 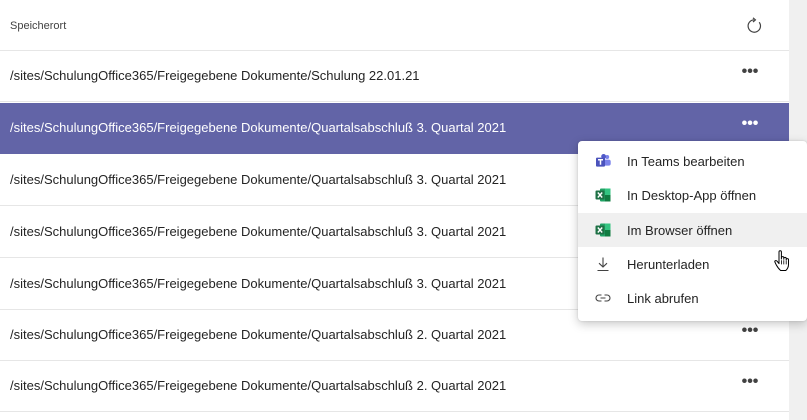 What do you see at coordinates (680, 230) in the screenshot?
I see `menu-item-label: Im Browser öffnen` at bounding box center [680, 230].